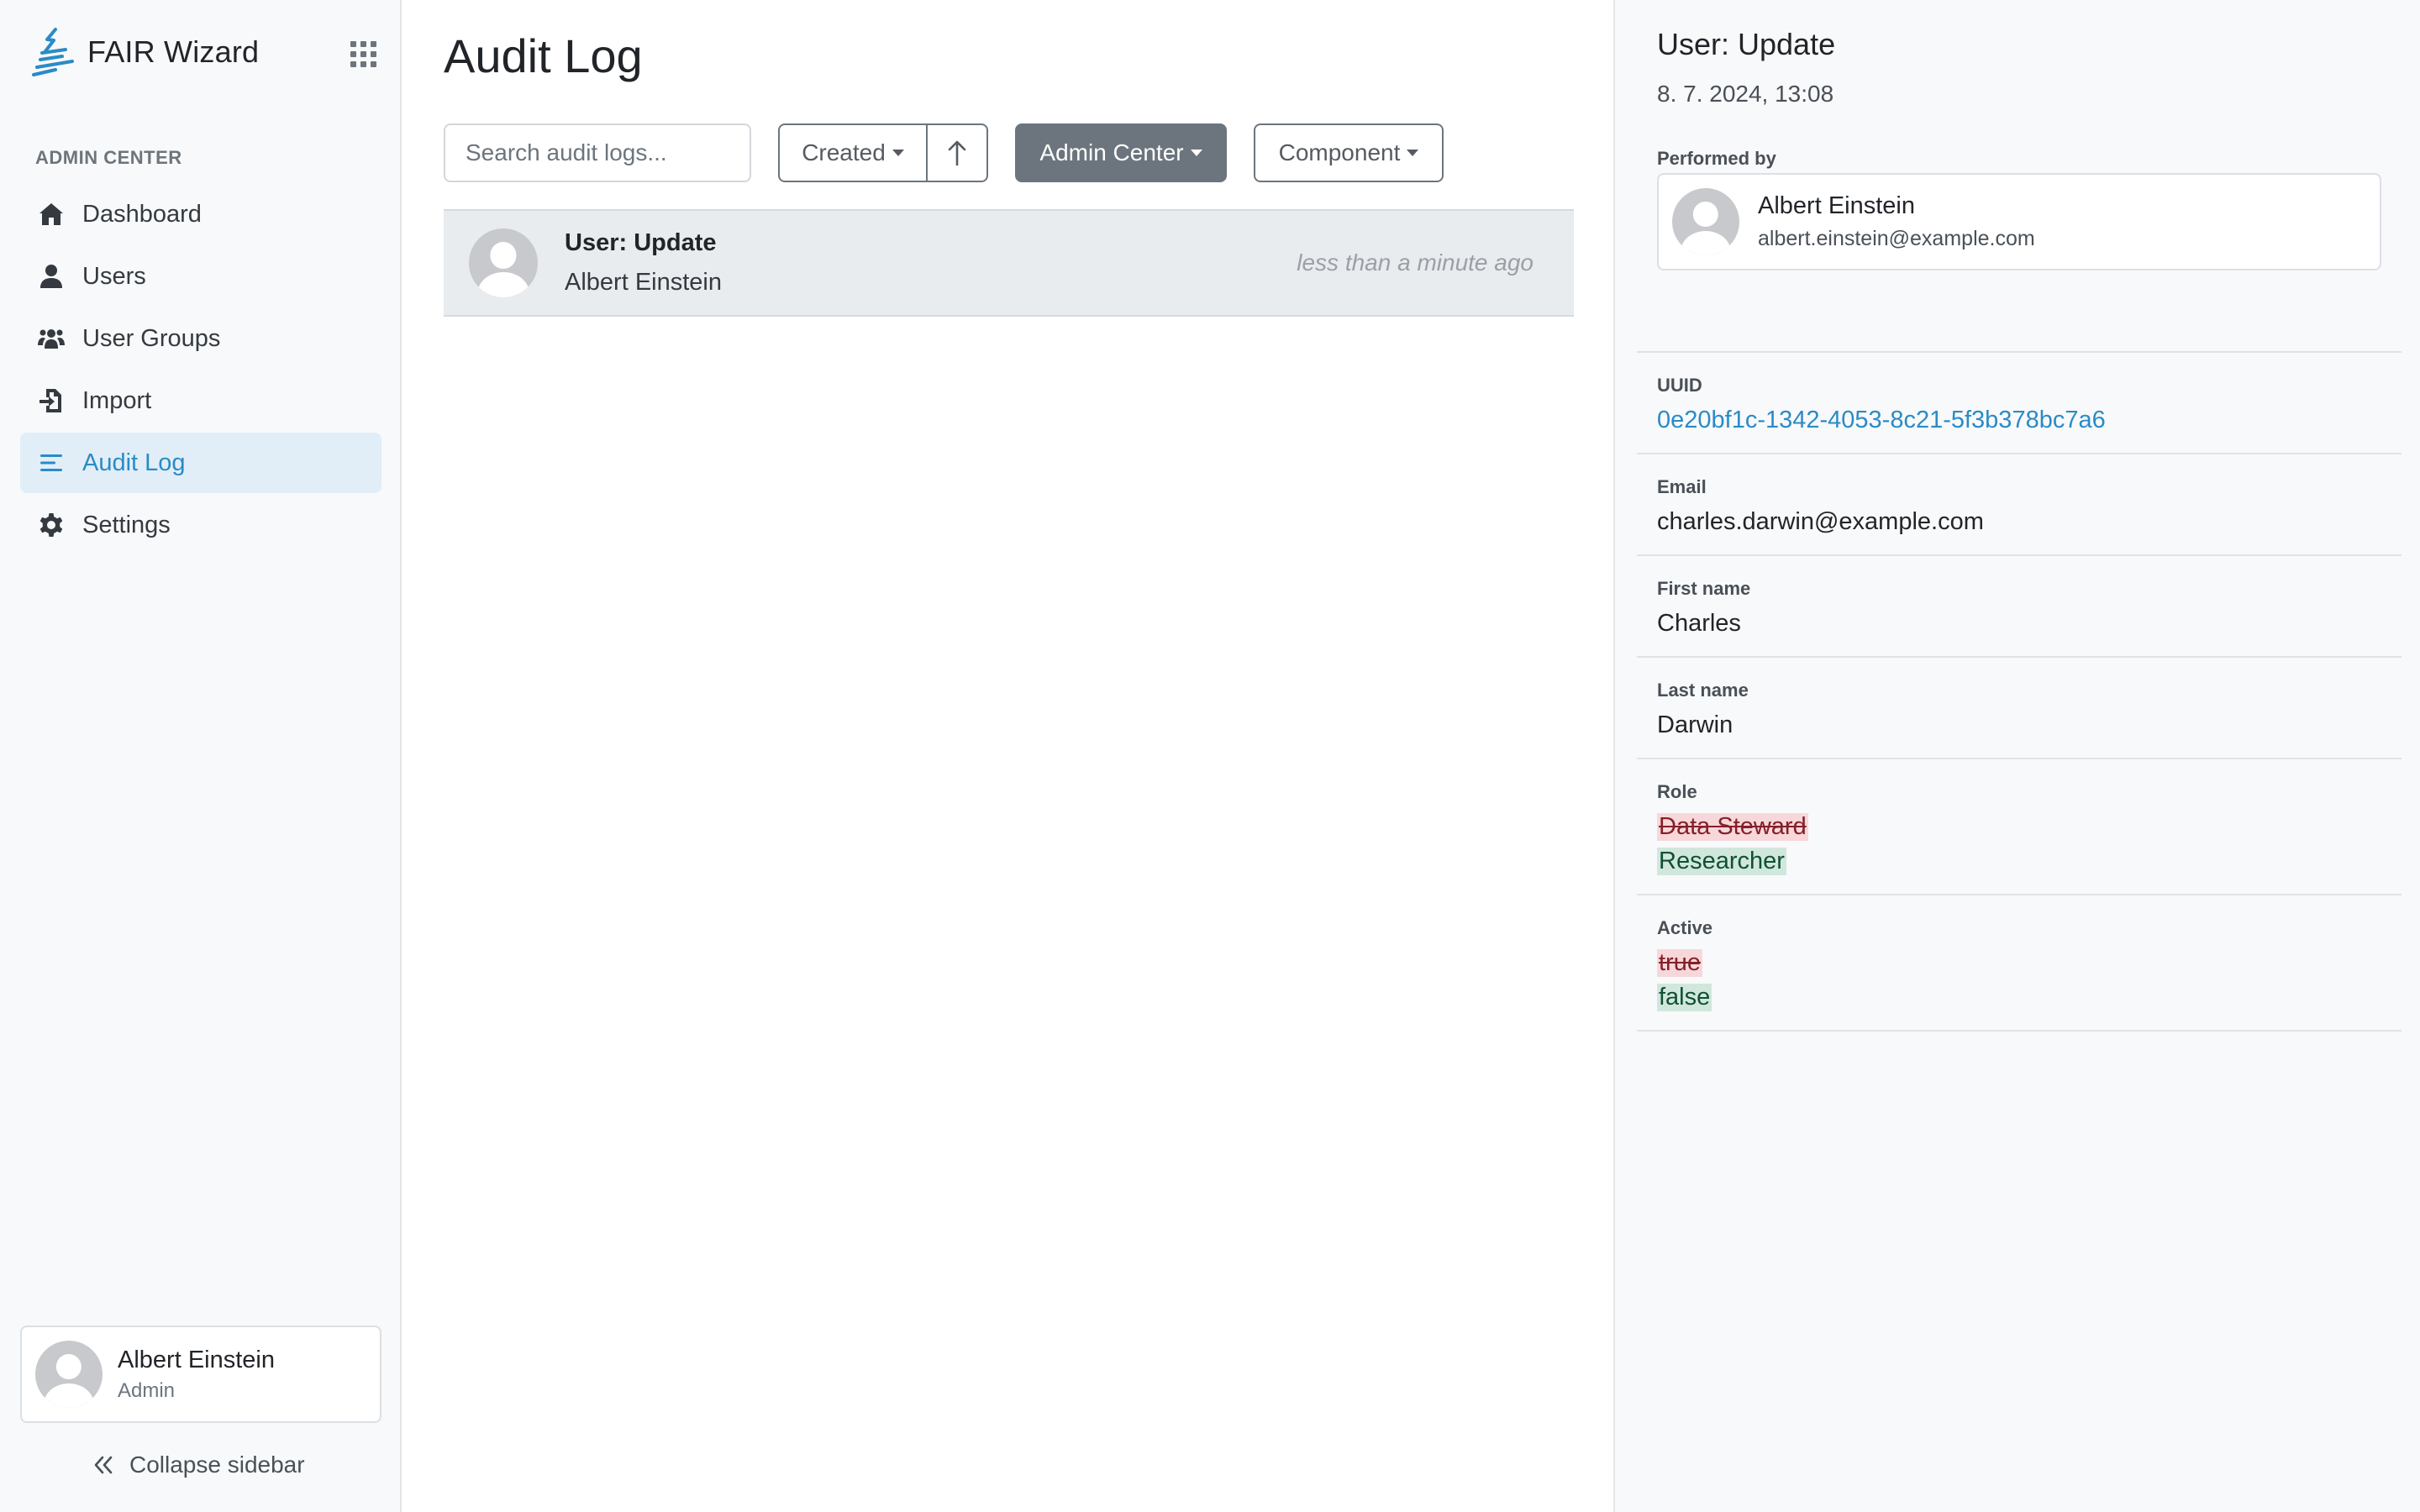 The image size is (2420, 1512). I want to click on brand-name: FAIR Wizard, so click(173, 51).